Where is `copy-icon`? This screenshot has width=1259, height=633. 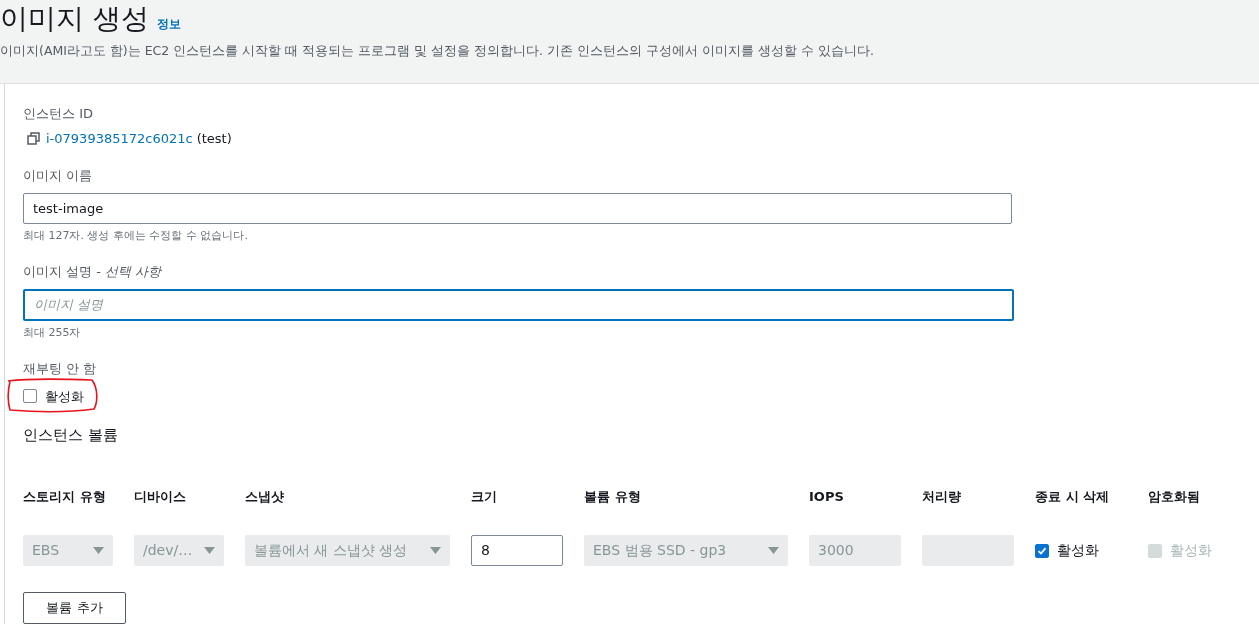 copy-icon is located at coordinates (33, 138).